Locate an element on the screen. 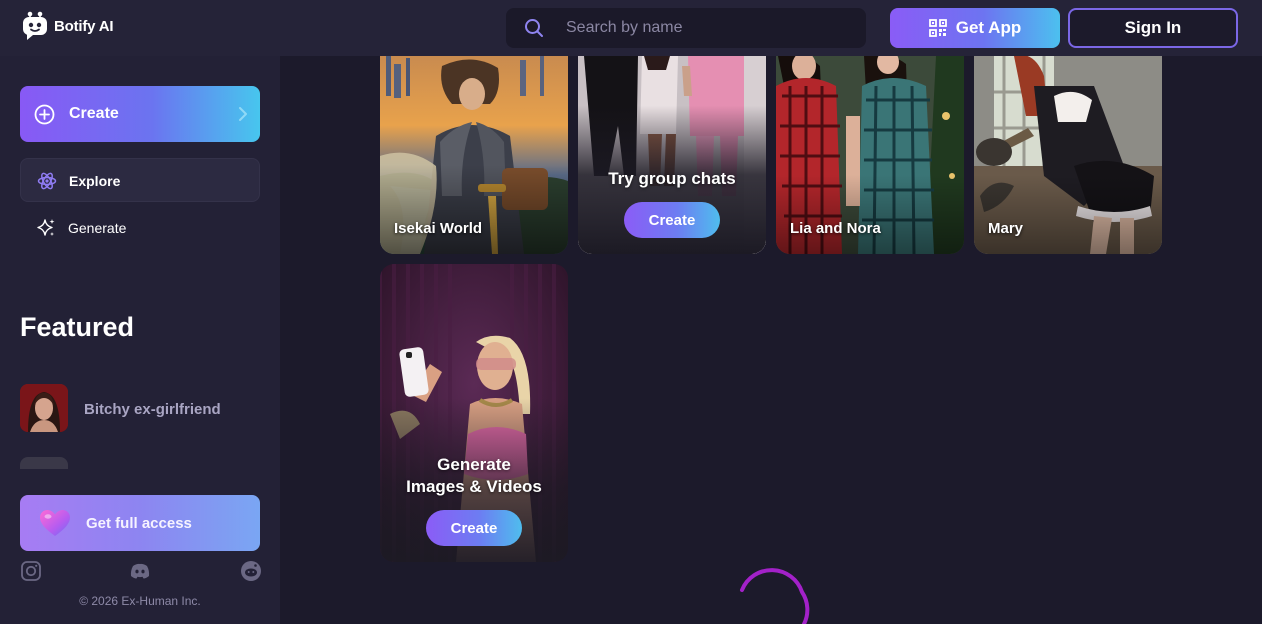 This screenshot has height=624, width=1262. search-box is located at coordinates (686, 28).